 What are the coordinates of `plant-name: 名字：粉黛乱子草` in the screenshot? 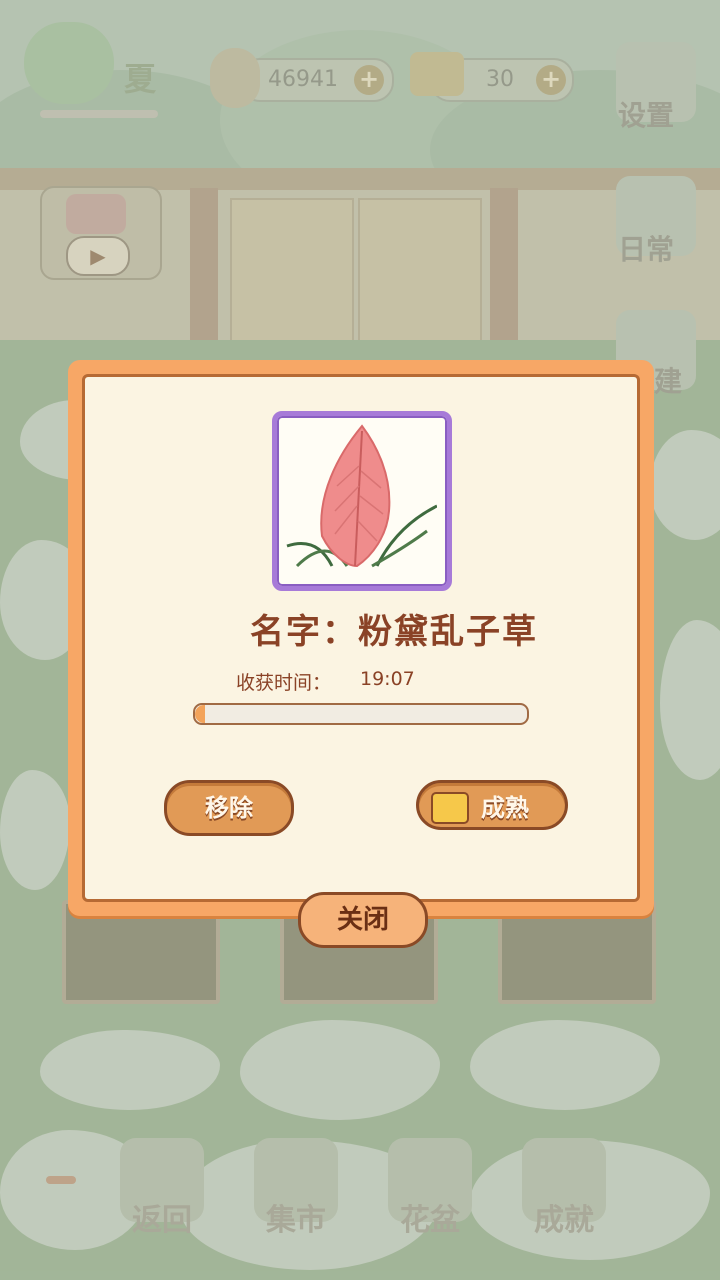 It's located at (394, 632).